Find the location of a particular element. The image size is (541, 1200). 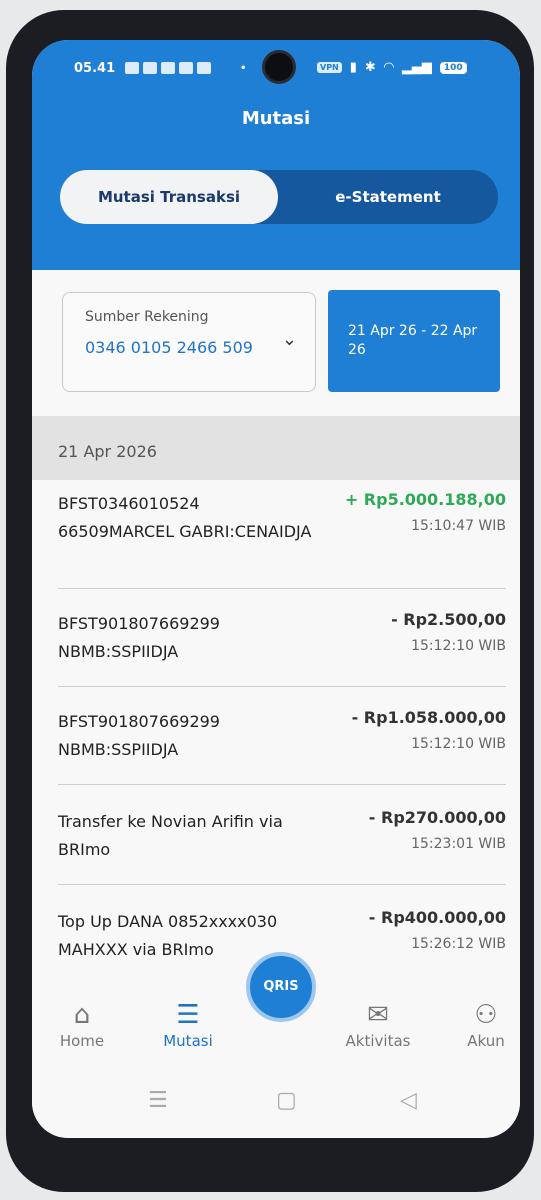

tab-e-statement: e-Statement is located at coordinates (388, 197).